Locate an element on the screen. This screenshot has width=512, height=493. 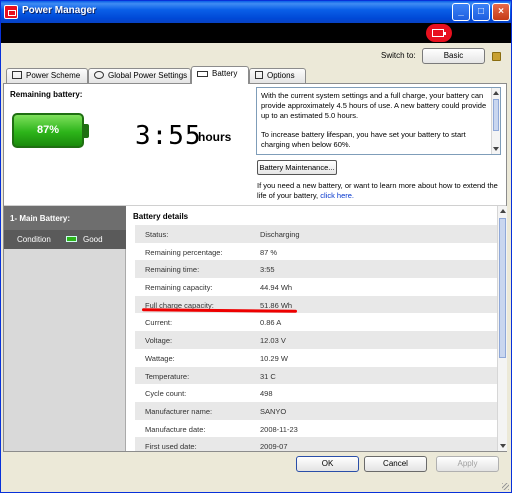
detail-key: Voltage: is located at coordinates (159, 341).